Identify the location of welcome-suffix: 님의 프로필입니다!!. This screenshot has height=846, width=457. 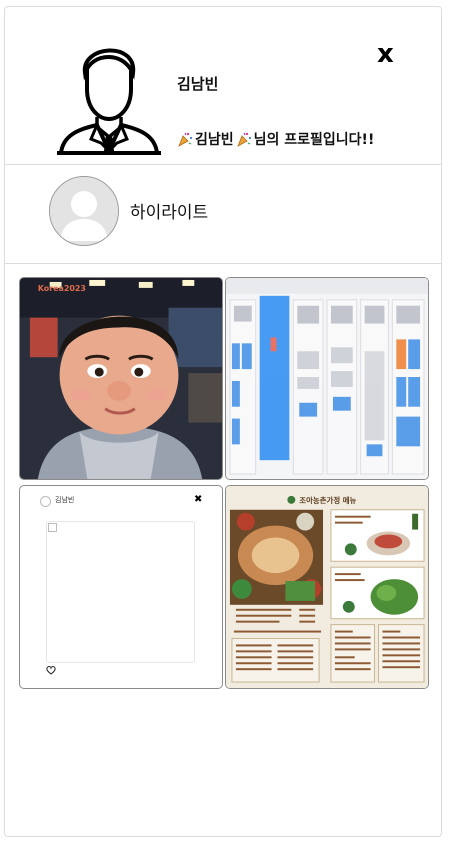
(314, 140).